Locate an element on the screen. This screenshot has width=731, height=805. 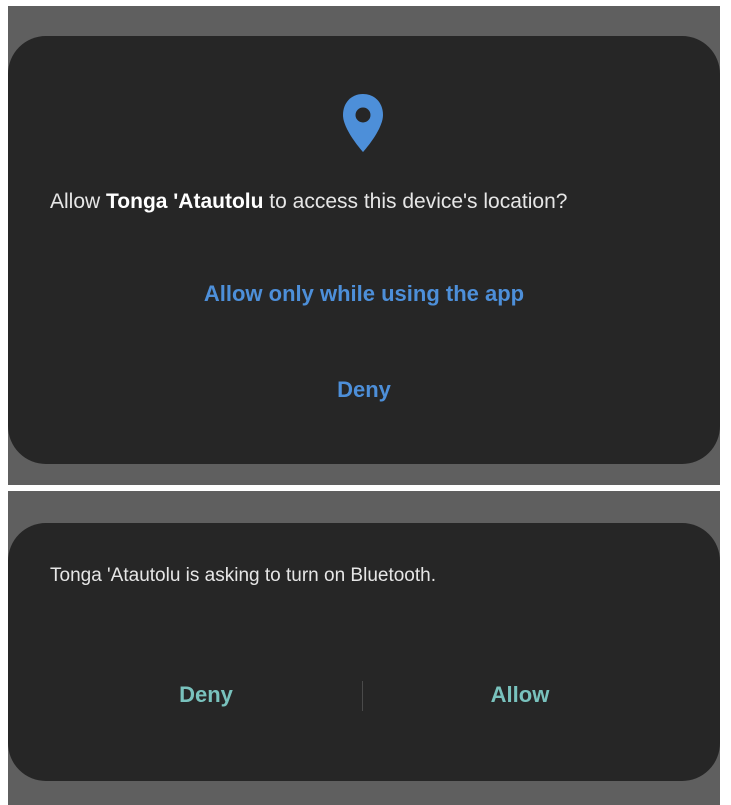
prompt-suffix: to access this device's location? is located at coordinates (415, 201).